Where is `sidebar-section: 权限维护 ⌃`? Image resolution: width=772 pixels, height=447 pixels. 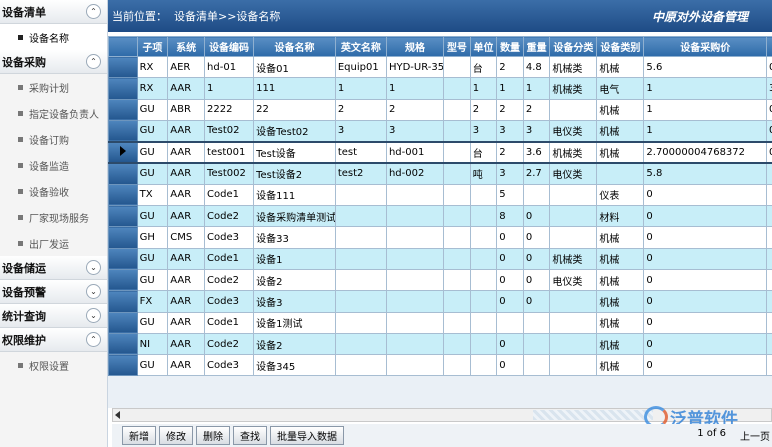 sidebar-section: 权限维护 ⌃ is located at coordinates (53, 340).